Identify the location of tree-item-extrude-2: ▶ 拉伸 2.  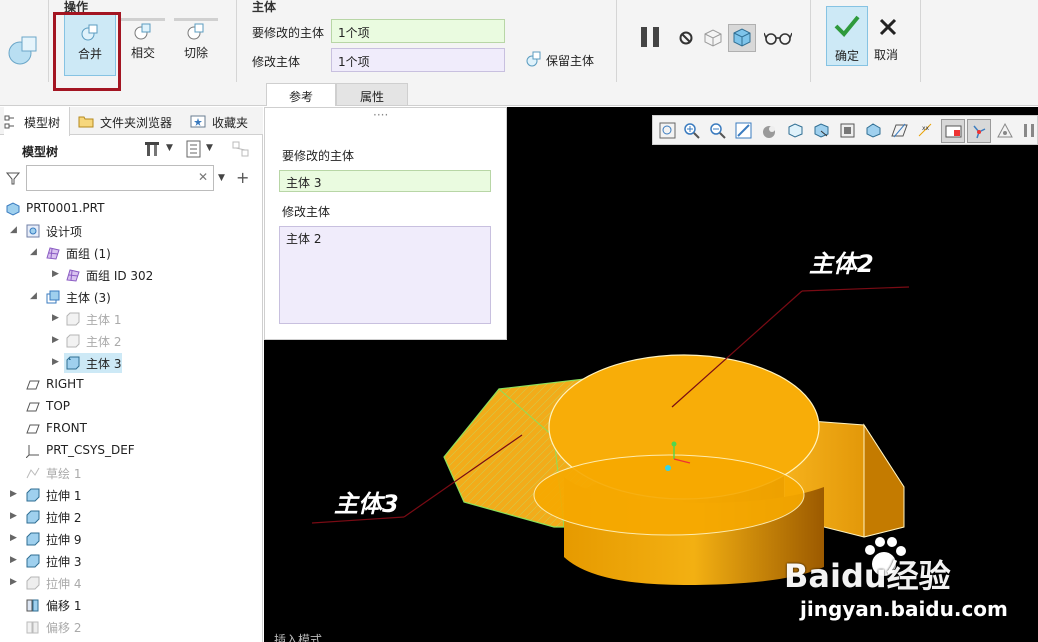
(131, 517).